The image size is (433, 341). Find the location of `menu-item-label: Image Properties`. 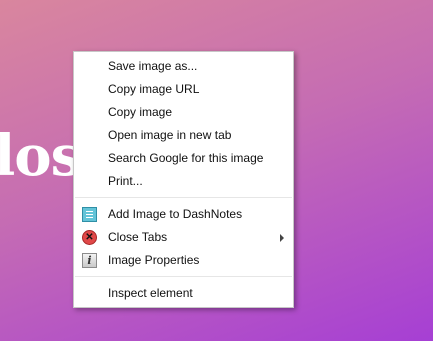

menu-item-label: Image Properties is located at coordinates (154, 260).